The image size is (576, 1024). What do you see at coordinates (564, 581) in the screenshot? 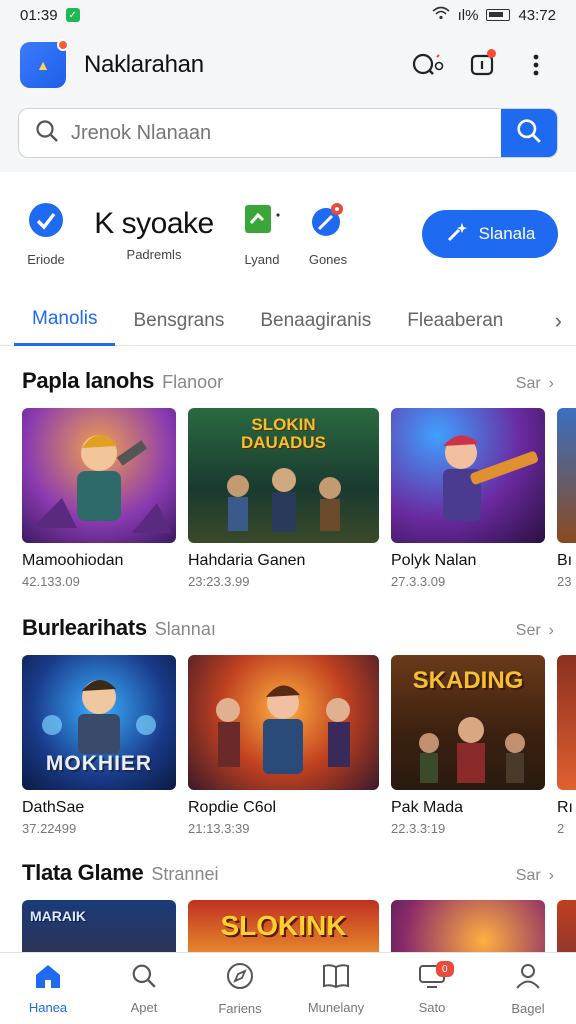
I see `game-meta: 23` at bounding box center [564, 581].